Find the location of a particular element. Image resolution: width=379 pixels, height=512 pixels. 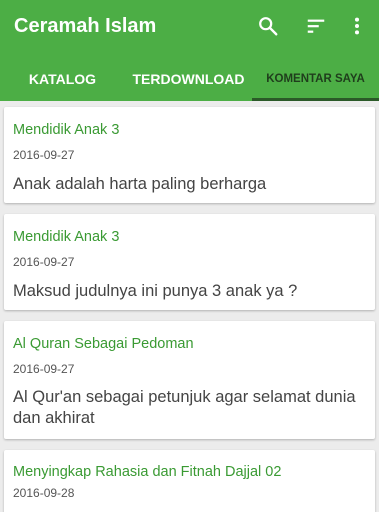

search-icon is located at coordinates (268, 26).